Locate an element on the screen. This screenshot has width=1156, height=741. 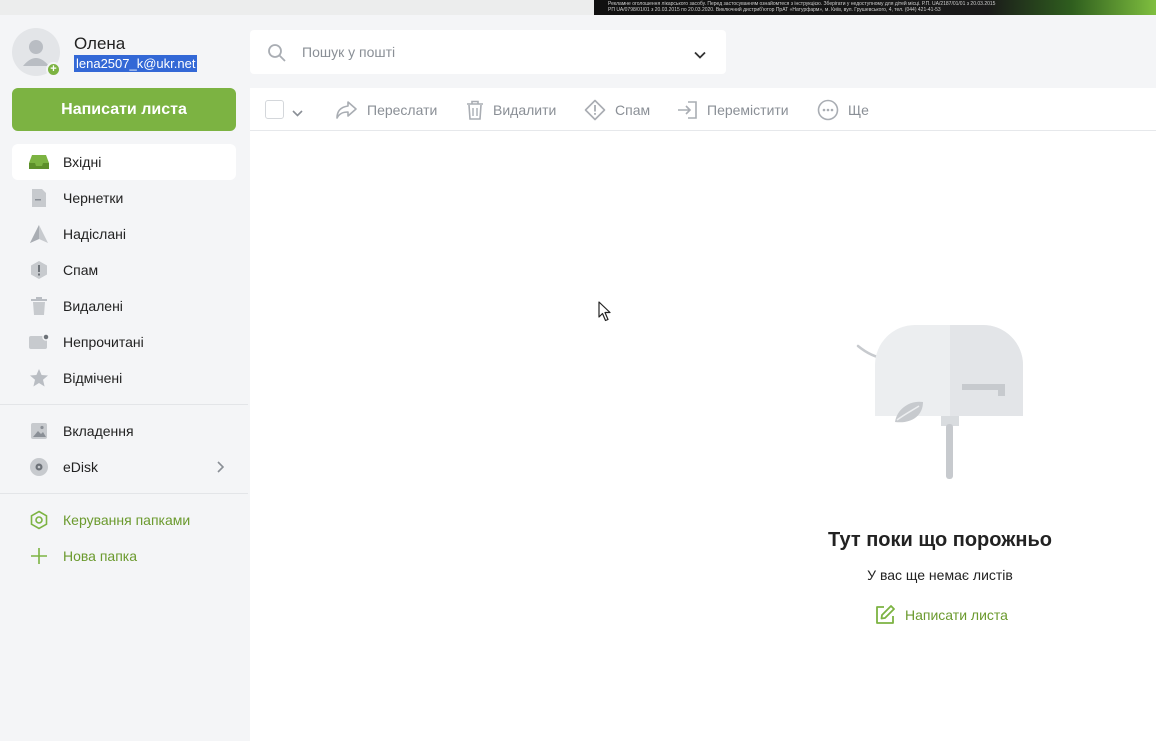
manage-folders-label: Керування папками is located at coordinates (127, 520).